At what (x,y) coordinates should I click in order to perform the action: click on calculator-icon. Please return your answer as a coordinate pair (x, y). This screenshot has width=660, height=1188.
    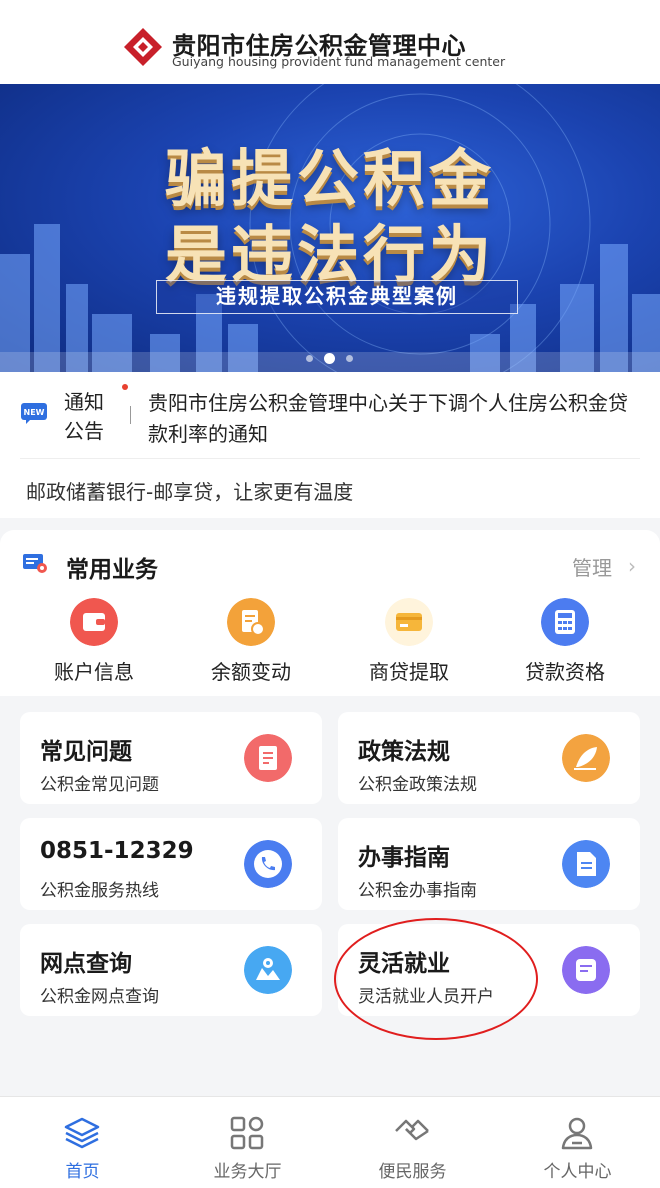
    Looking at the image, I should click on (565, 622).